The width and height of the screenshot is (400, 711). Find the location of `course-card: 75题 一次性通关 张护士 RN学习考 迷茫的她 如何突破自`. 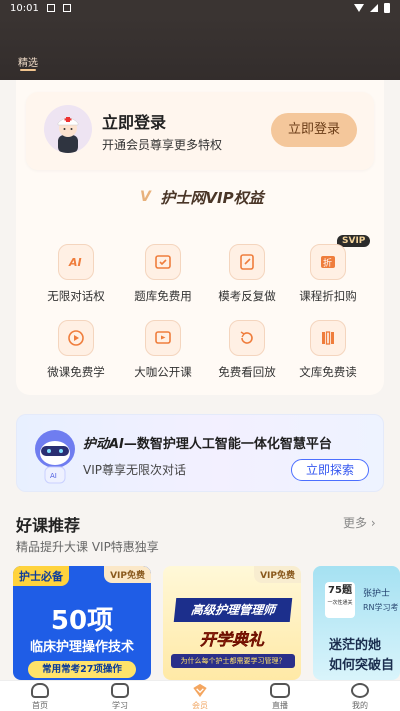

course-card: 75题 一次性通关 张护士 RN学习考 迷茫的她 如何突破自 is located at coordinates (356, 623).